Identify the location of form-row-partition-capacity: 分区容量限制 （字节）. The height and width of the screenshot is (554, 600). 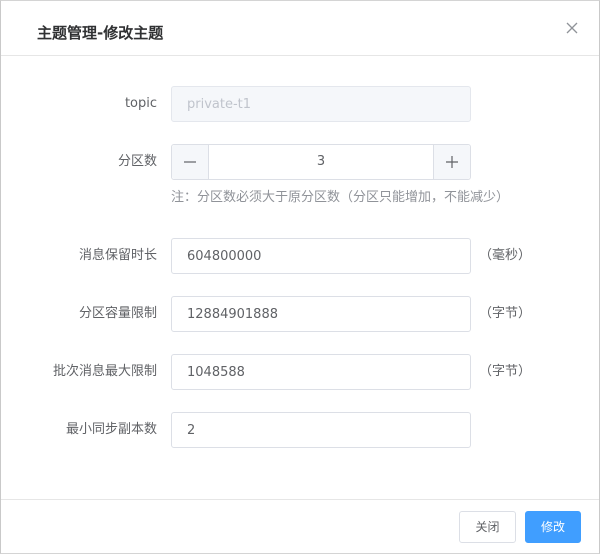
(300, 314).